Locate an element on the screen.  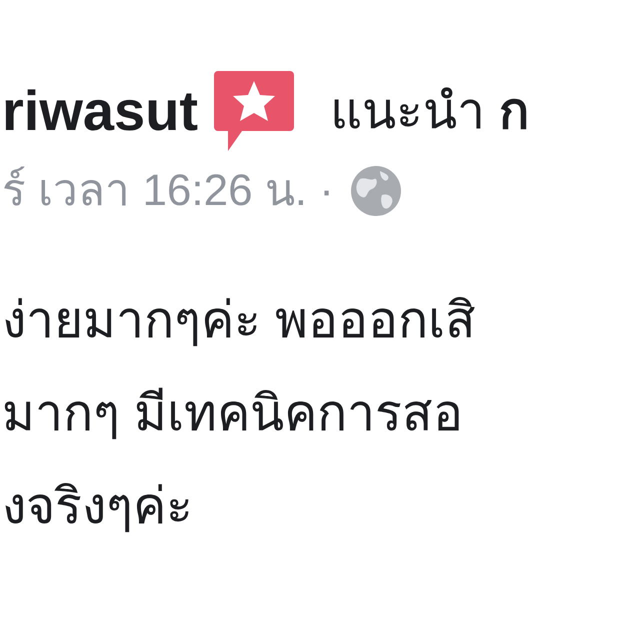
page-name: ก is located at coordinates (514, 111).